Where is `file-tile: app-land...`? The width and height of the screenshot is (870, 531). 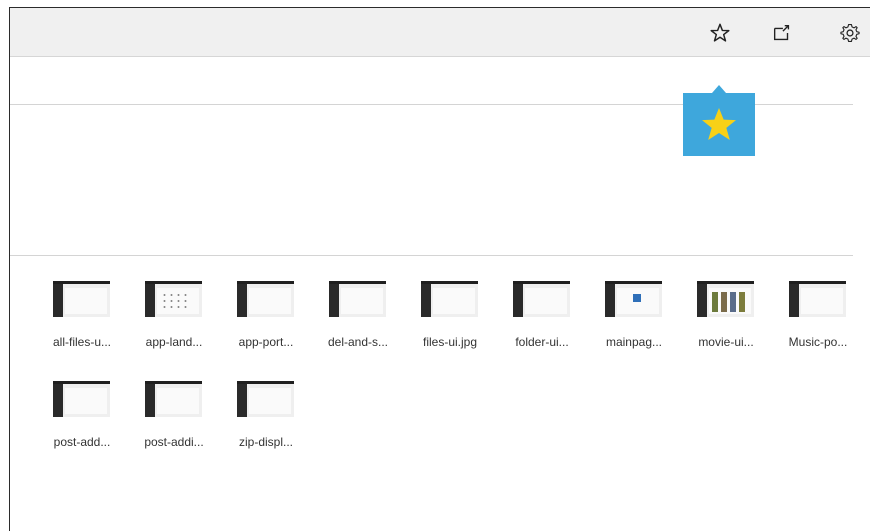
file-tile: app-land... is located at coordinates (165, 321).